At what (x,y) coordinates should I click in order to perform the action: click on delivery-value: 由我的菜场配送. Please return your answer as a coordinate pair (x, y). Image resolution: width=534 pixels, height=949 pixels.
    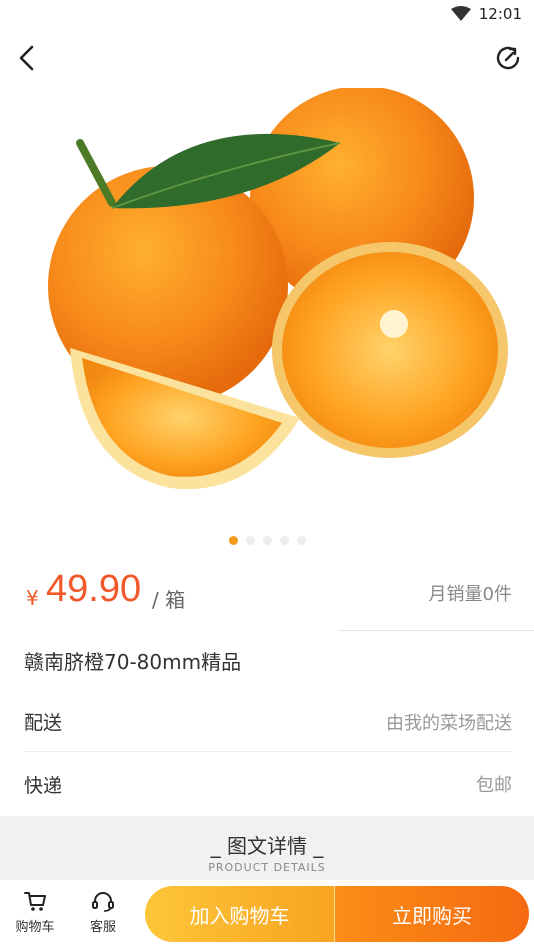
    Looking at the image, I should click on (449, 723).